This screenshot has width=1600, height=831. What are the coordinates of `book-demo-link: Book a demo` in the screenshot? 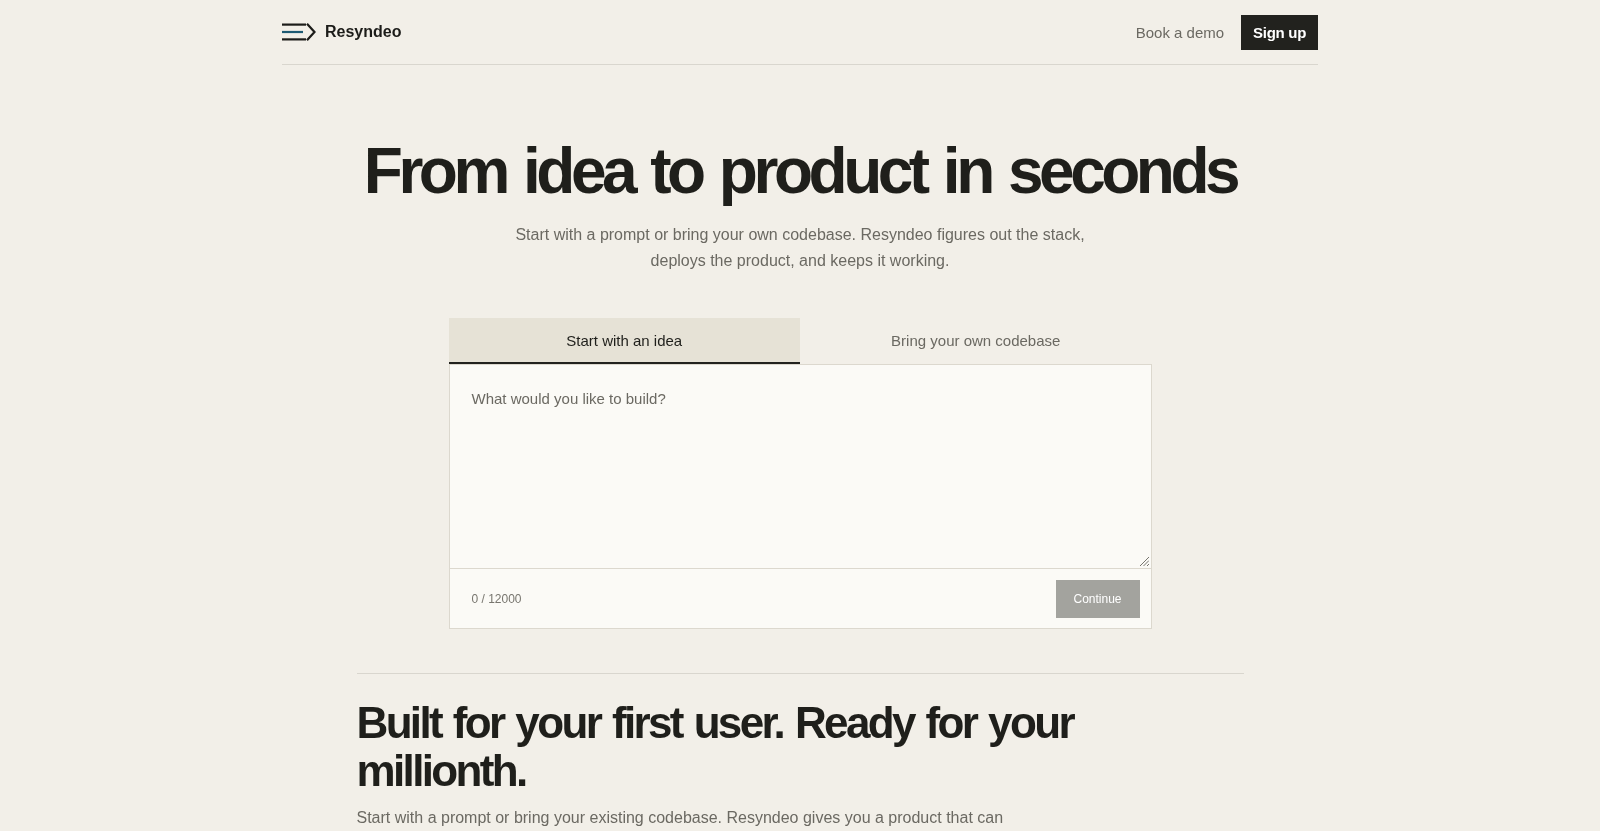 It's located at (1180, 32).